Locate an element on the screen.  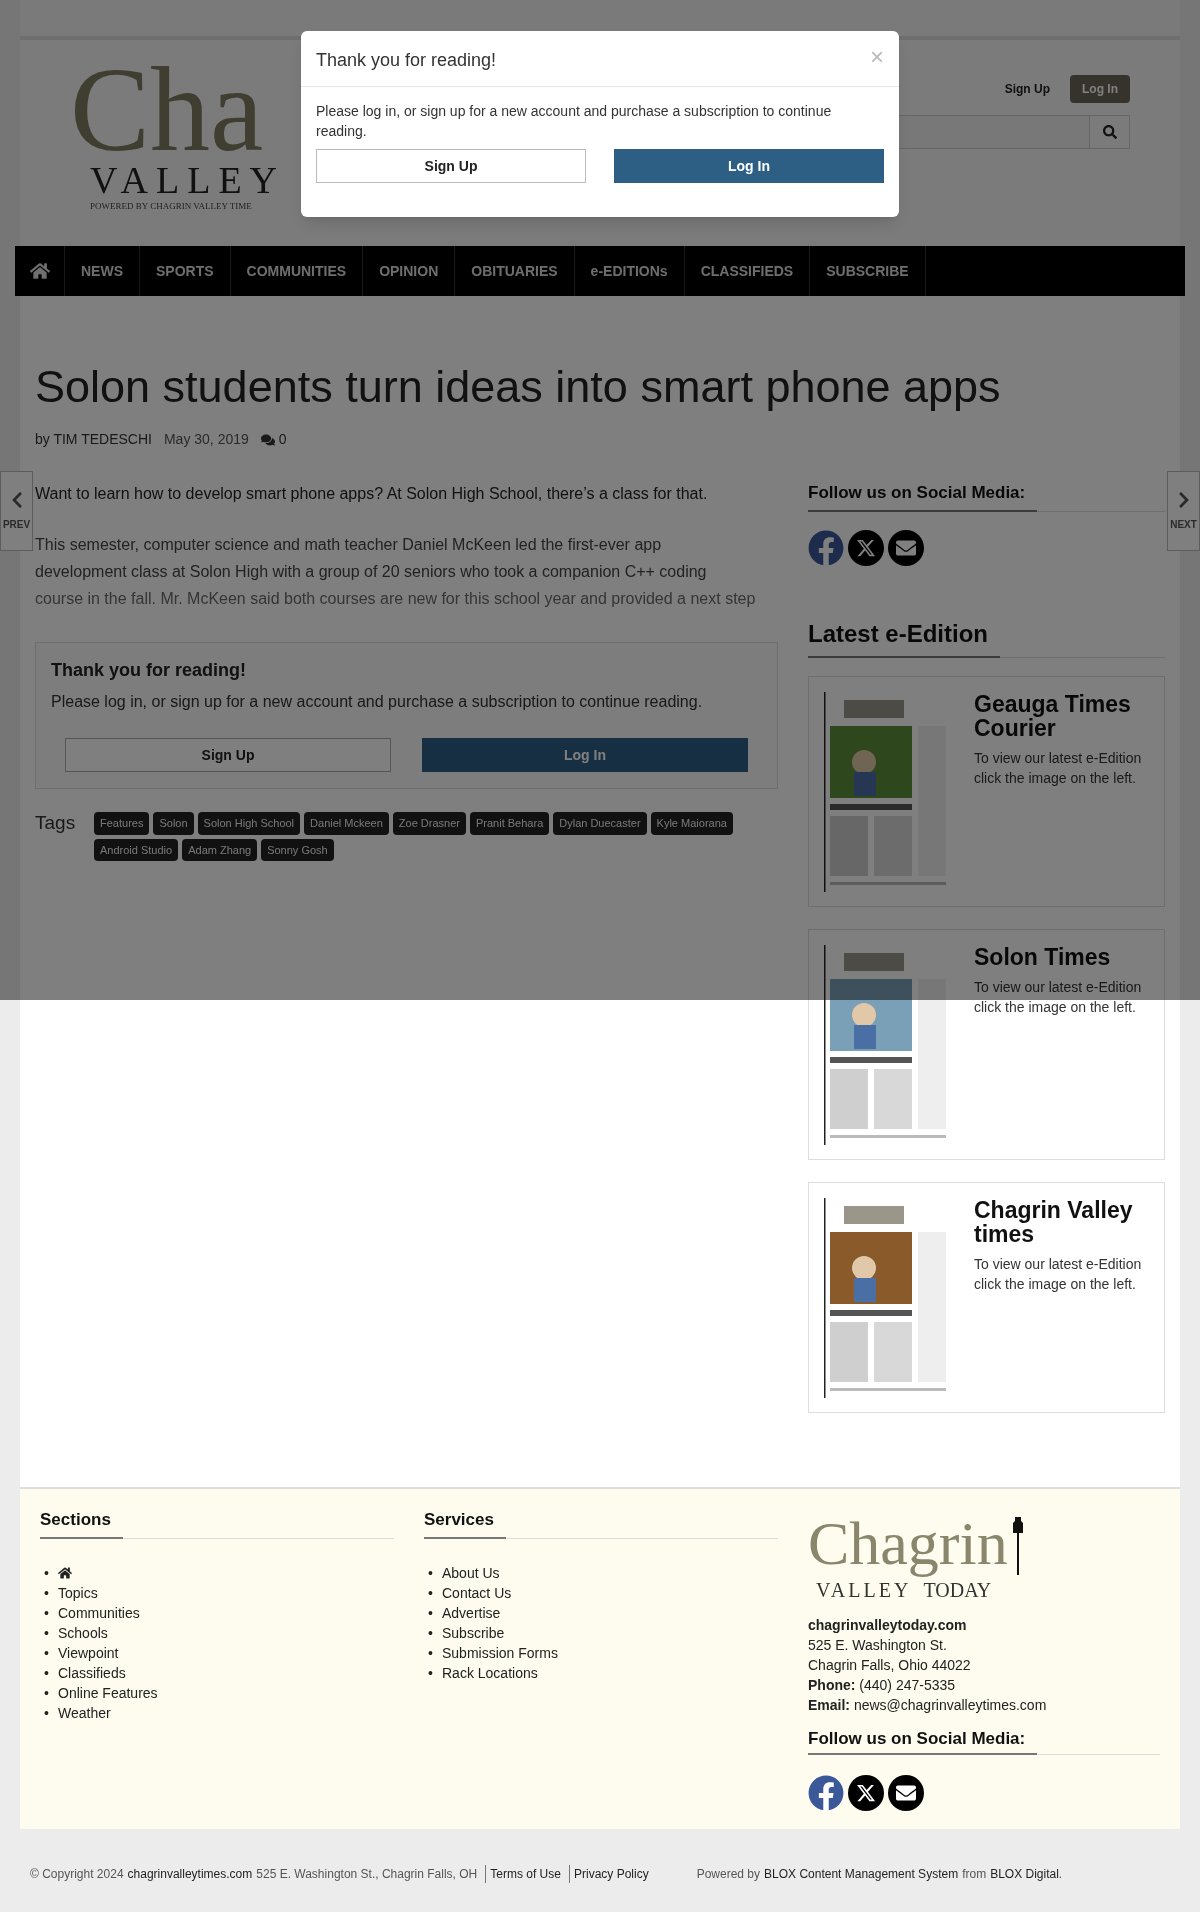
powered-by-text: Powered by is located at coordinates (728, 1874).